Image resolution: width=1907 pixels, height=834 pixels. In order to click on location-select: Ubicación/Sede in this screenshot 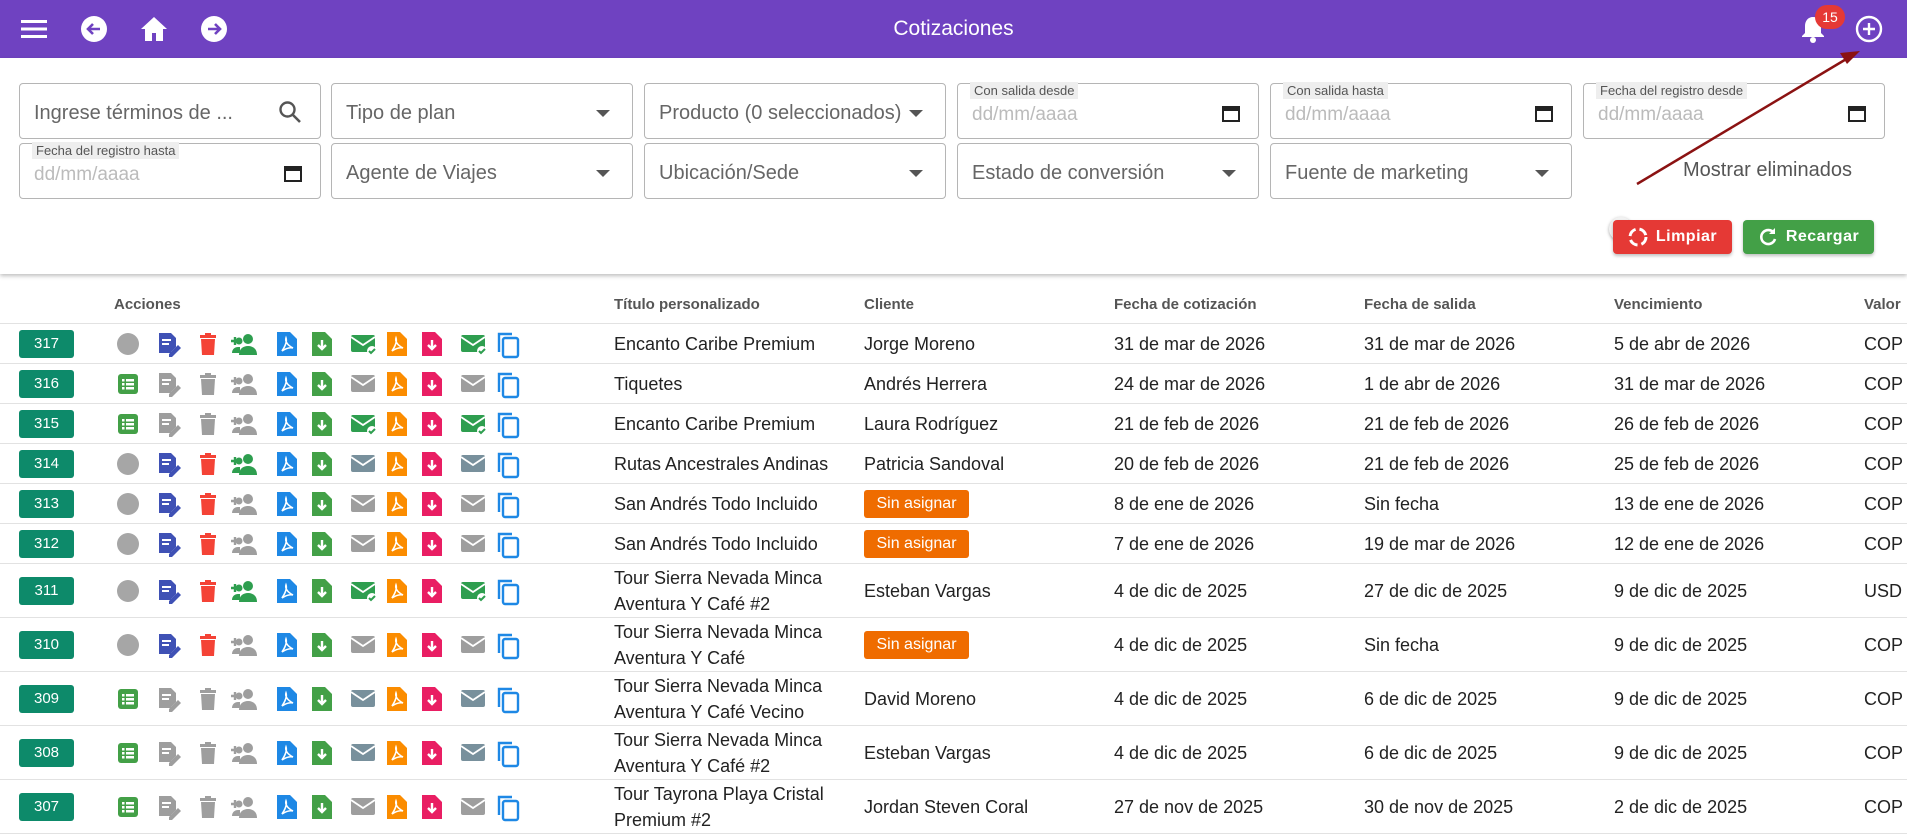, I will do `click(795, 171)`.